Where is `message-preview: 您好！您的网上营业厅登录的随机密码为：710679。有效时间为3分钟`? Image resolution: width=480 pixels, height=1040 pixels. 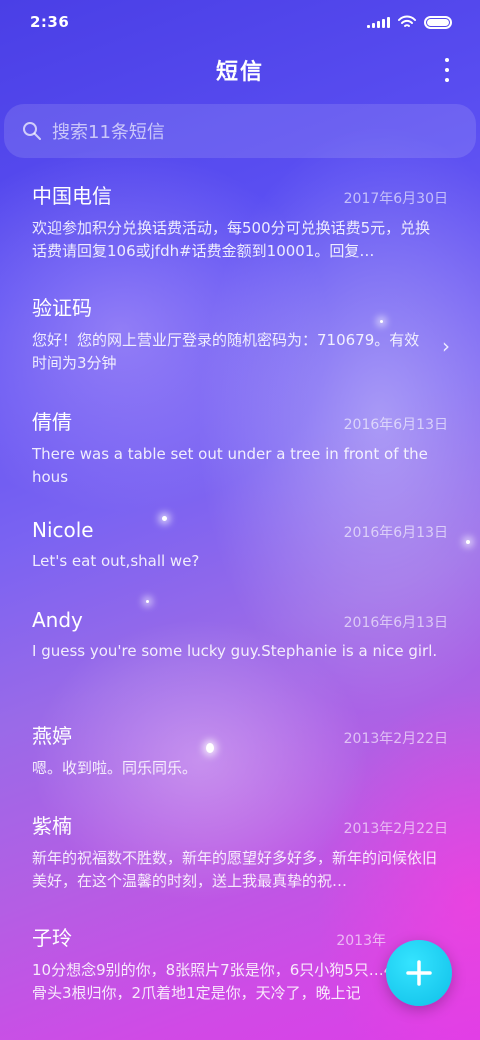 message-preview: 您好！您的网上营业厅登录的随机密码为：710679。有效时间为3分钟 is located at coordinates (226, 351).